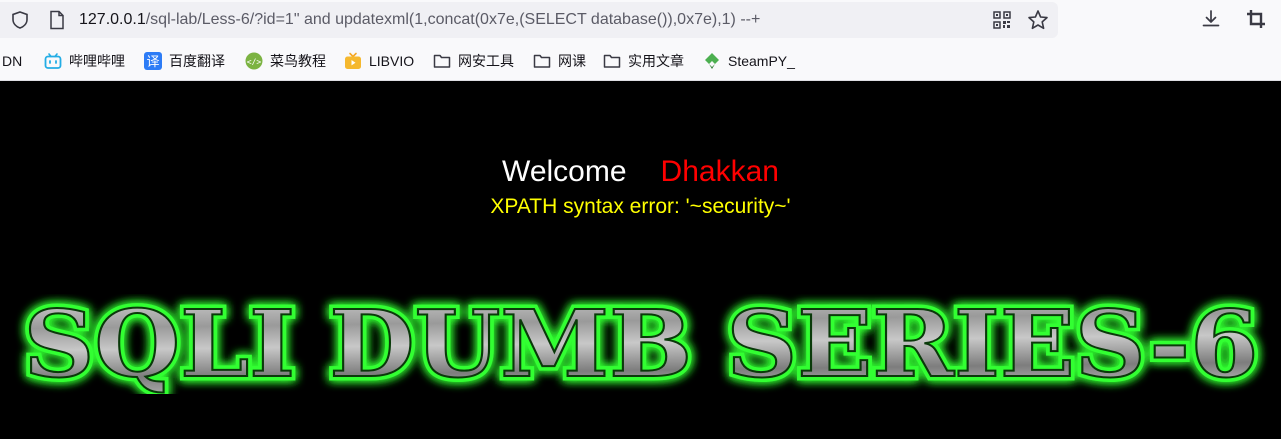 This screenshot has width=1281, height=439. Describe the element at coordinates (761, 61) in the screenshot. I see `bookmark-label: SteamPY_` at that location.